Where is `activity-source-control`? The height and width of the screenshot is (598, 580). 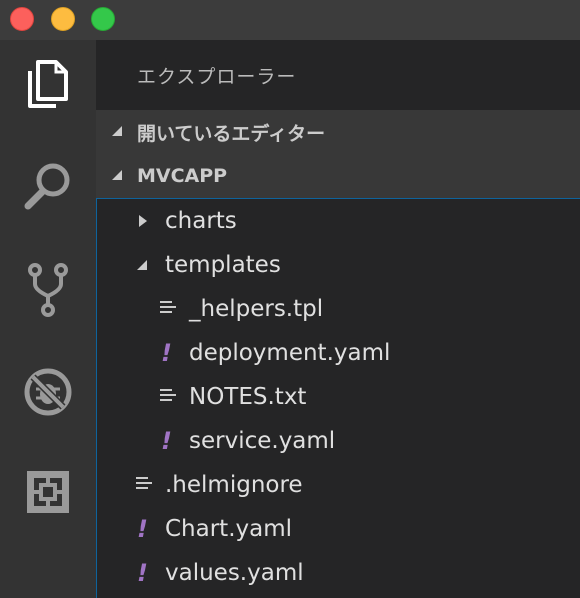 activity-source-control is located at coordinates (48, 290).